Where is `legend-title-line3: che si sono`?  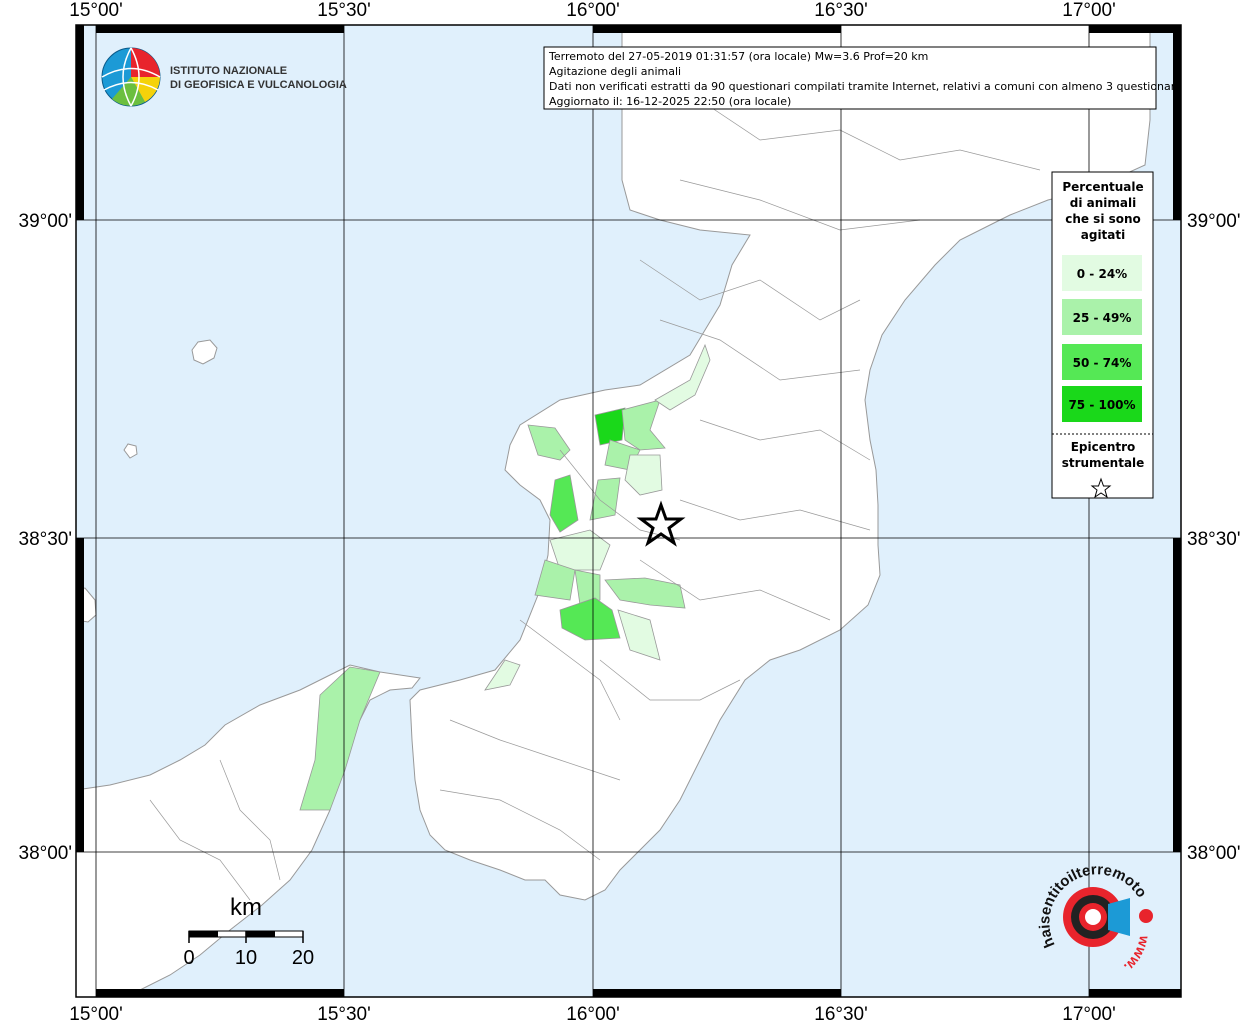
legend-title-line3: che si sono is located at coordinates (1103, 219).